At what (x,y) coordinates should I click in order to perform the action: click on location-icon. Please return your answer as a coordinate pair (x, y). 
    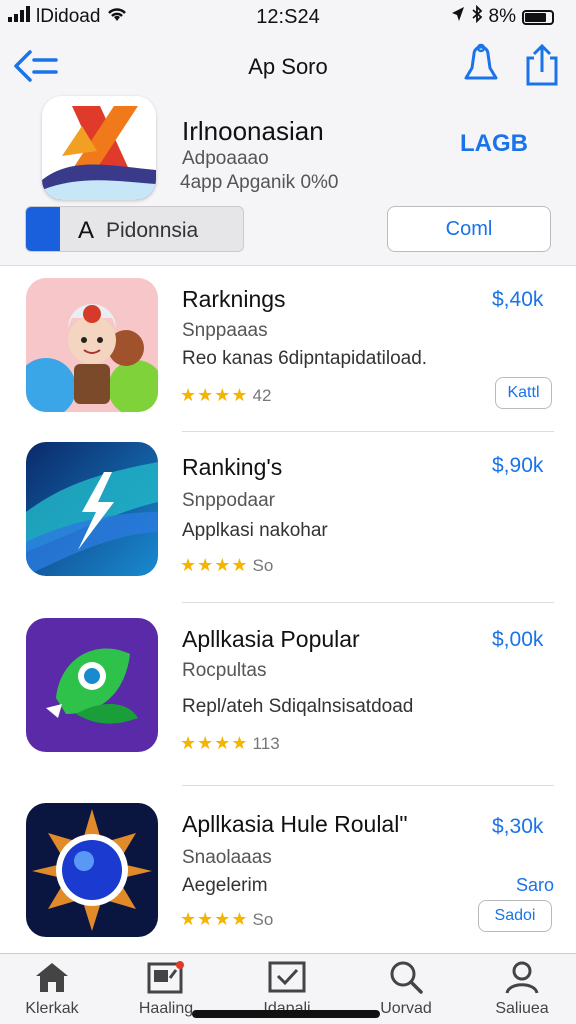
    Looking at the image, I should click on (458, 17).